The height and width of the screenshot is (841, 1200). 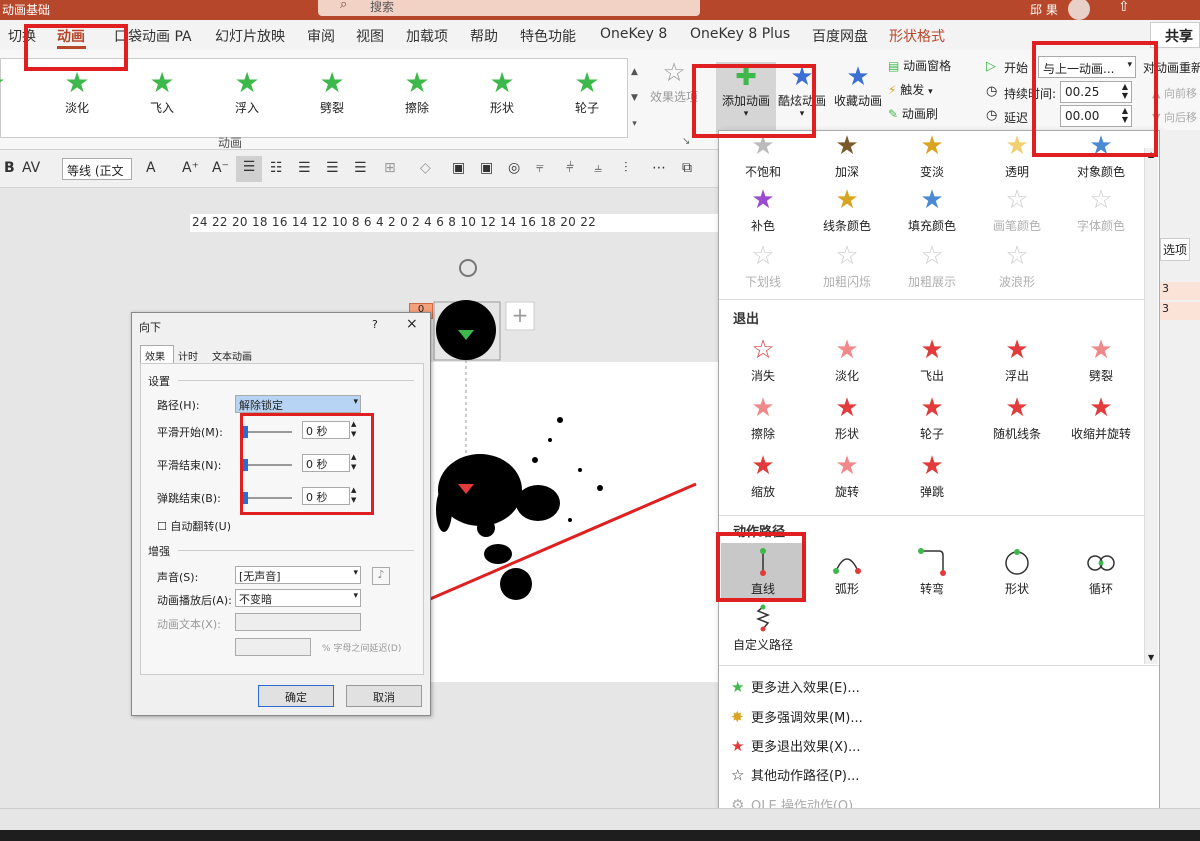 What do you see at coordinates (22, 36) in the screenshot?
I see `tab-transitions: 切换` at bounding box center [22, 36].